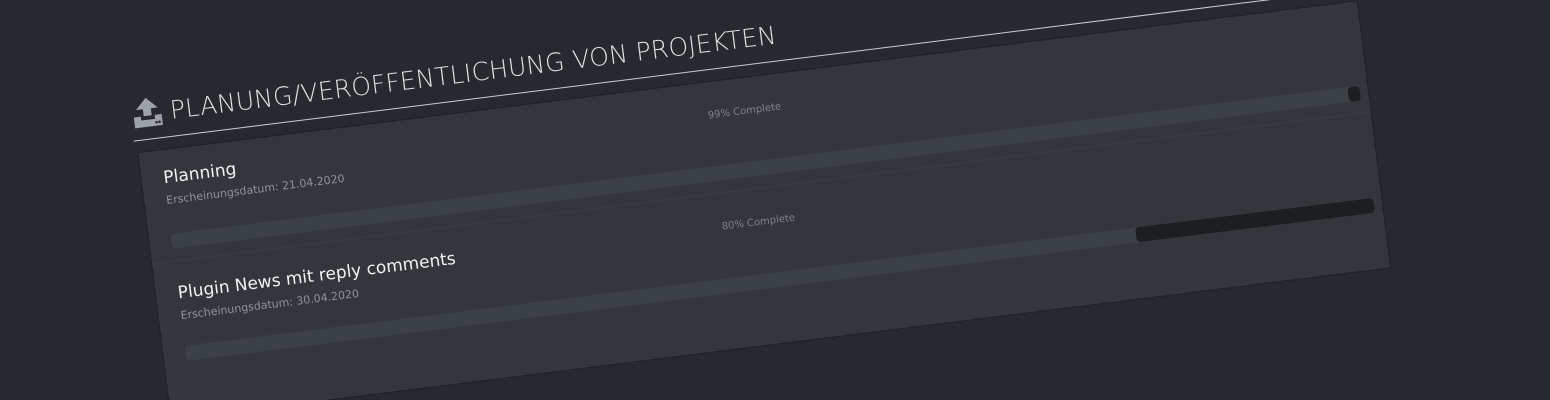 The height and width of the screenshot is (400, 1550). I want to click on upload-icon, so click(147, 113).